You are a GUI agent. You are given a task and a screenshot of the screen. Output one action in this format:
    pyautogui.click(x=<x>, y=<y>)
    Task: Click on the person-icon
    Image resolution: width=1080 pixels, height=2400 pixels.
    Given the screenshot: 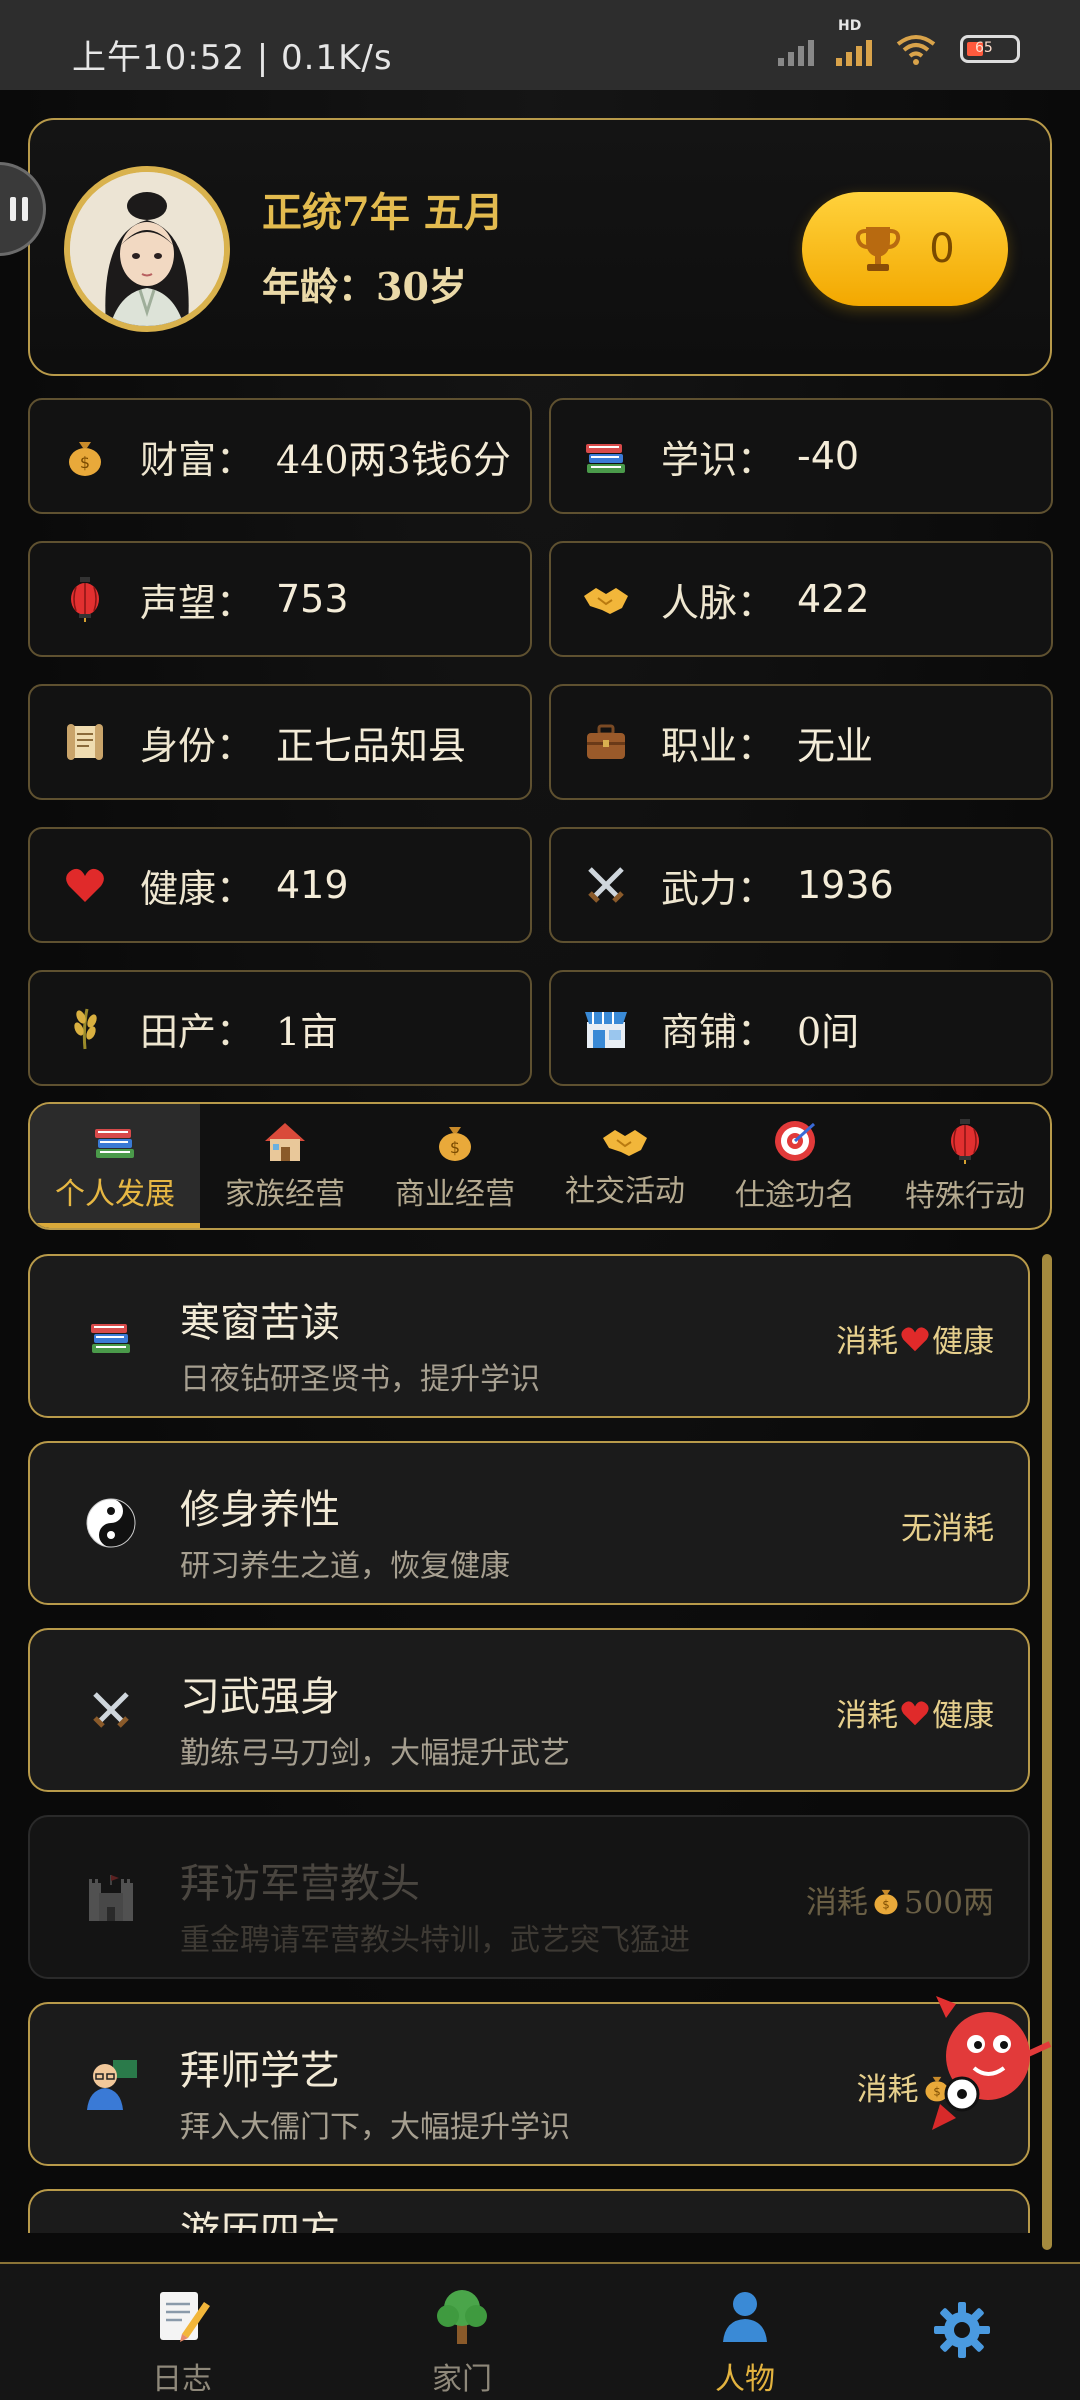 What is the action you would take?
    pyautogui.click(x=745, y=2316)
    